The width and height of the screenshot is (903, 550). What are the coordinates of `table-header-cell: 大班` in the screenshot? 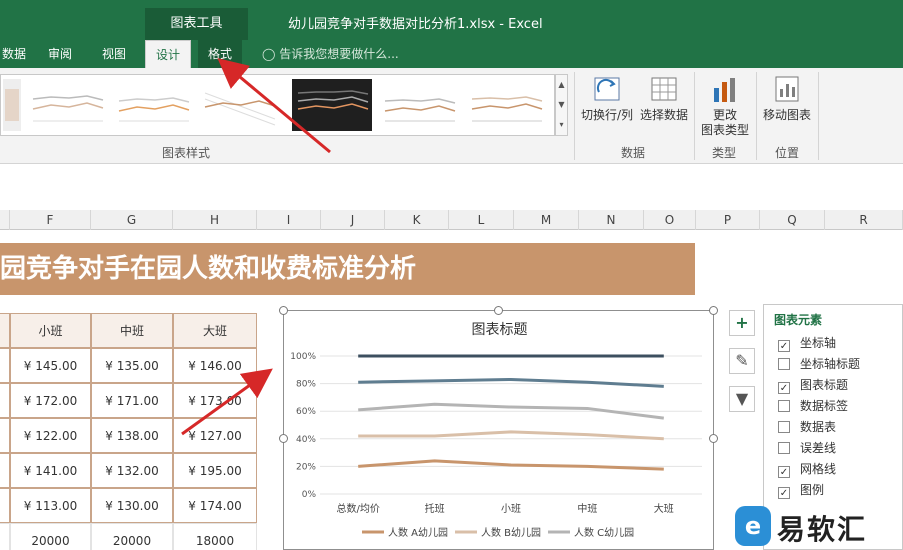 It's located at (215, 330).